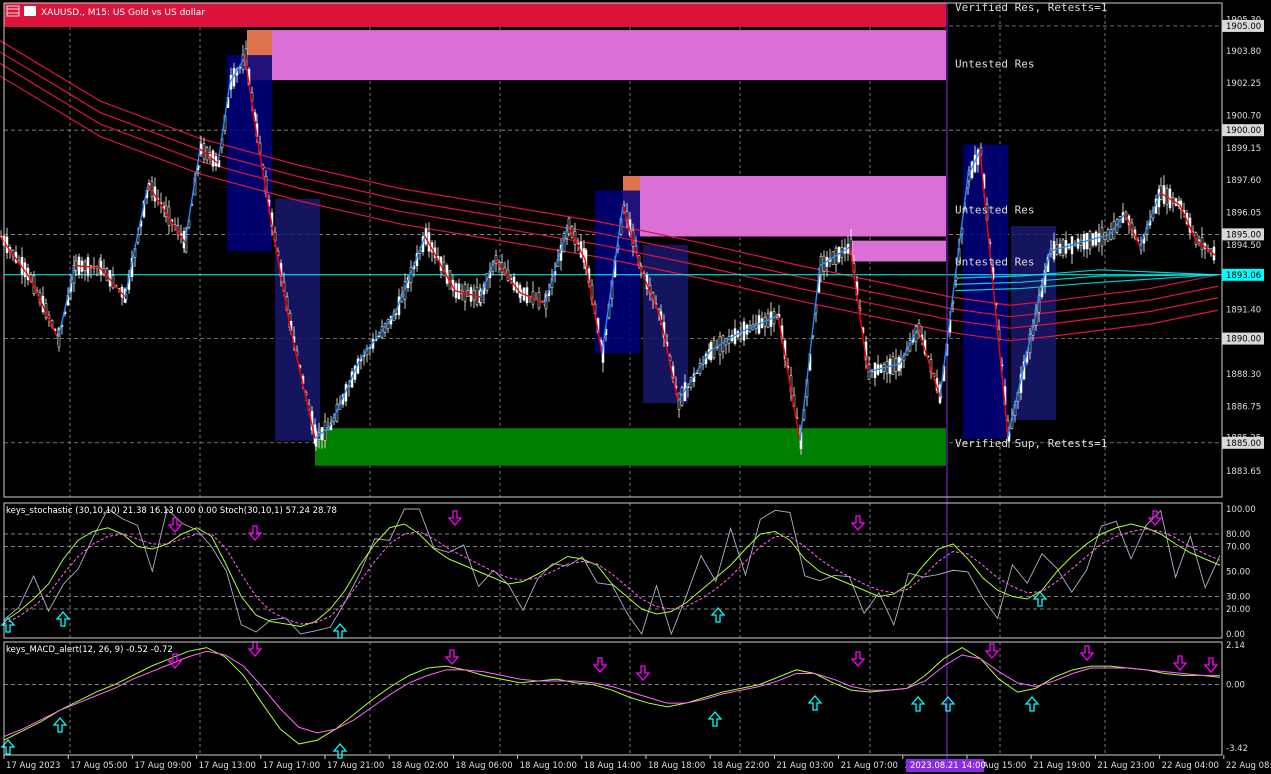 Image resolution: width=1271 pixels, height=774 pixels. Describe the element at coordinates (1238, 573) in the screenshot. I see `stoch-tick: 50.00` at that location.